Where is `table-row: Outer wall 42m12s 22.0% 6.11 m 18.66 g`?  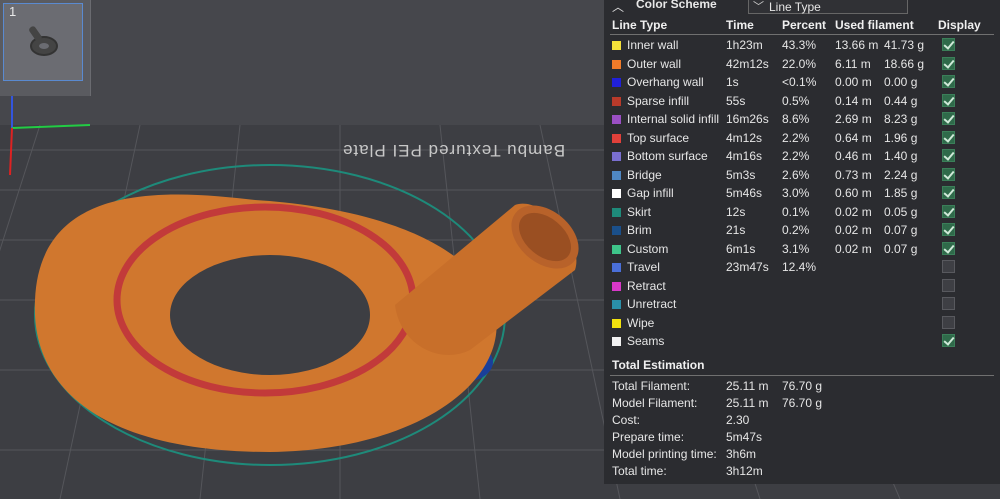 table-row: Outer wall 42m12s 22.0% 6.11 m 18.66 g is located at coordinates (802, 64).